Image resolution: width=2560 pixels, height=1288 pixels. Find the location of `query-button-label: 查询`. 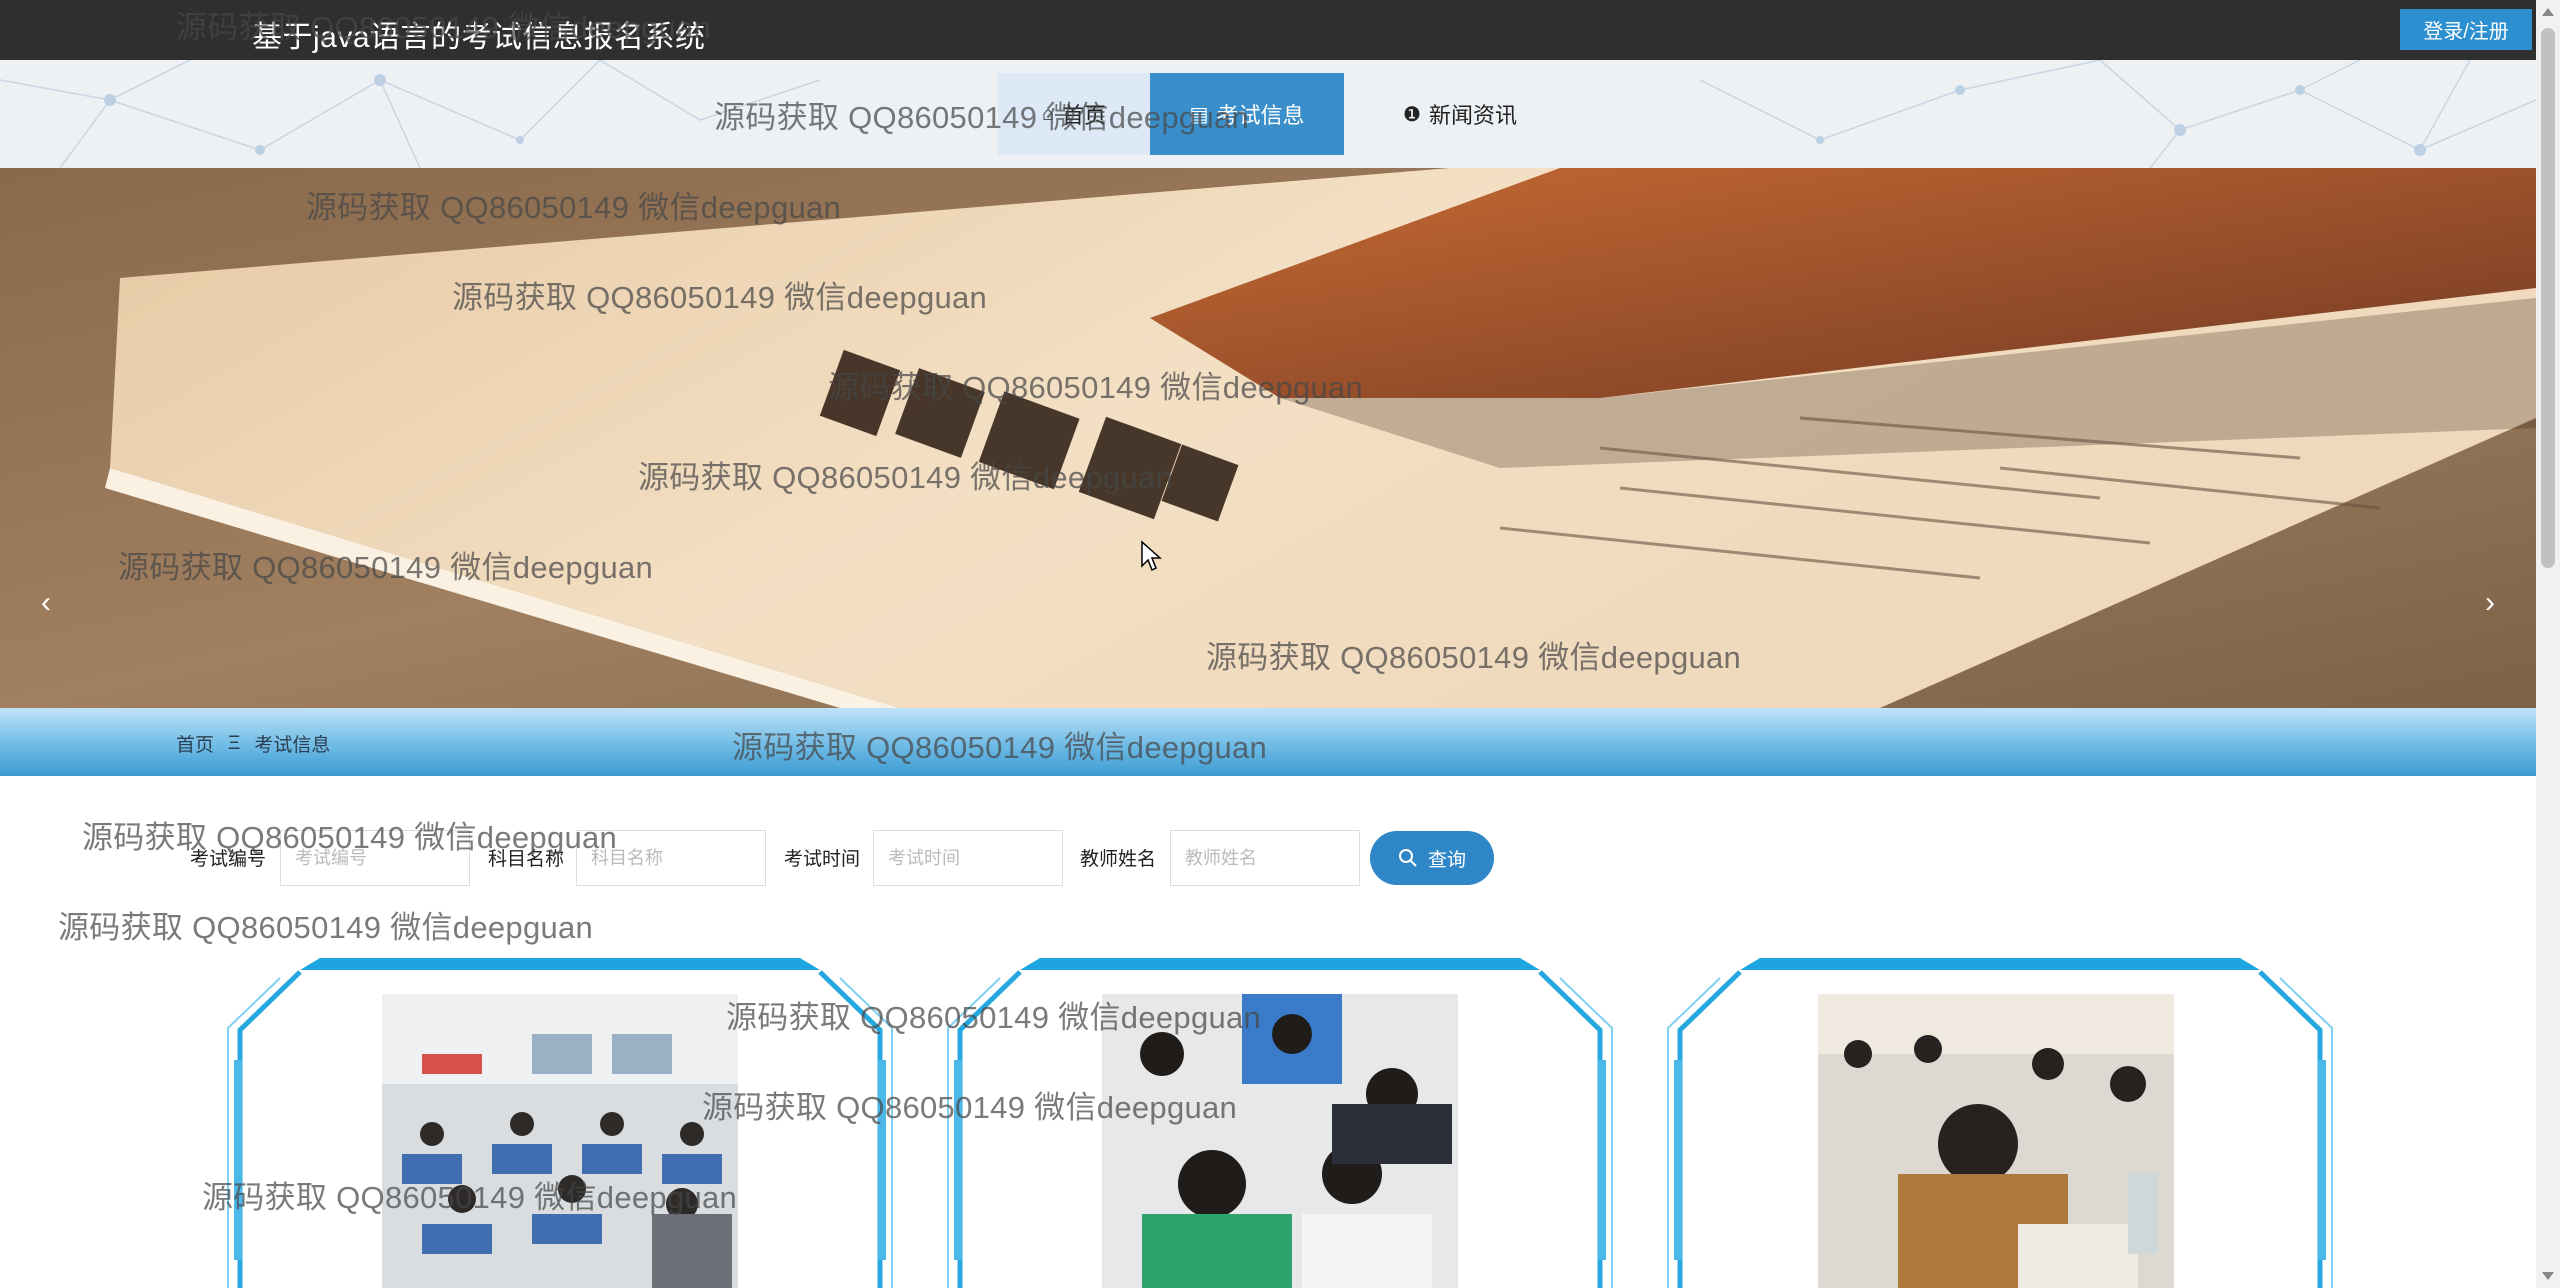

query-button-label: 查询 is located at coordinates (1446, 860).